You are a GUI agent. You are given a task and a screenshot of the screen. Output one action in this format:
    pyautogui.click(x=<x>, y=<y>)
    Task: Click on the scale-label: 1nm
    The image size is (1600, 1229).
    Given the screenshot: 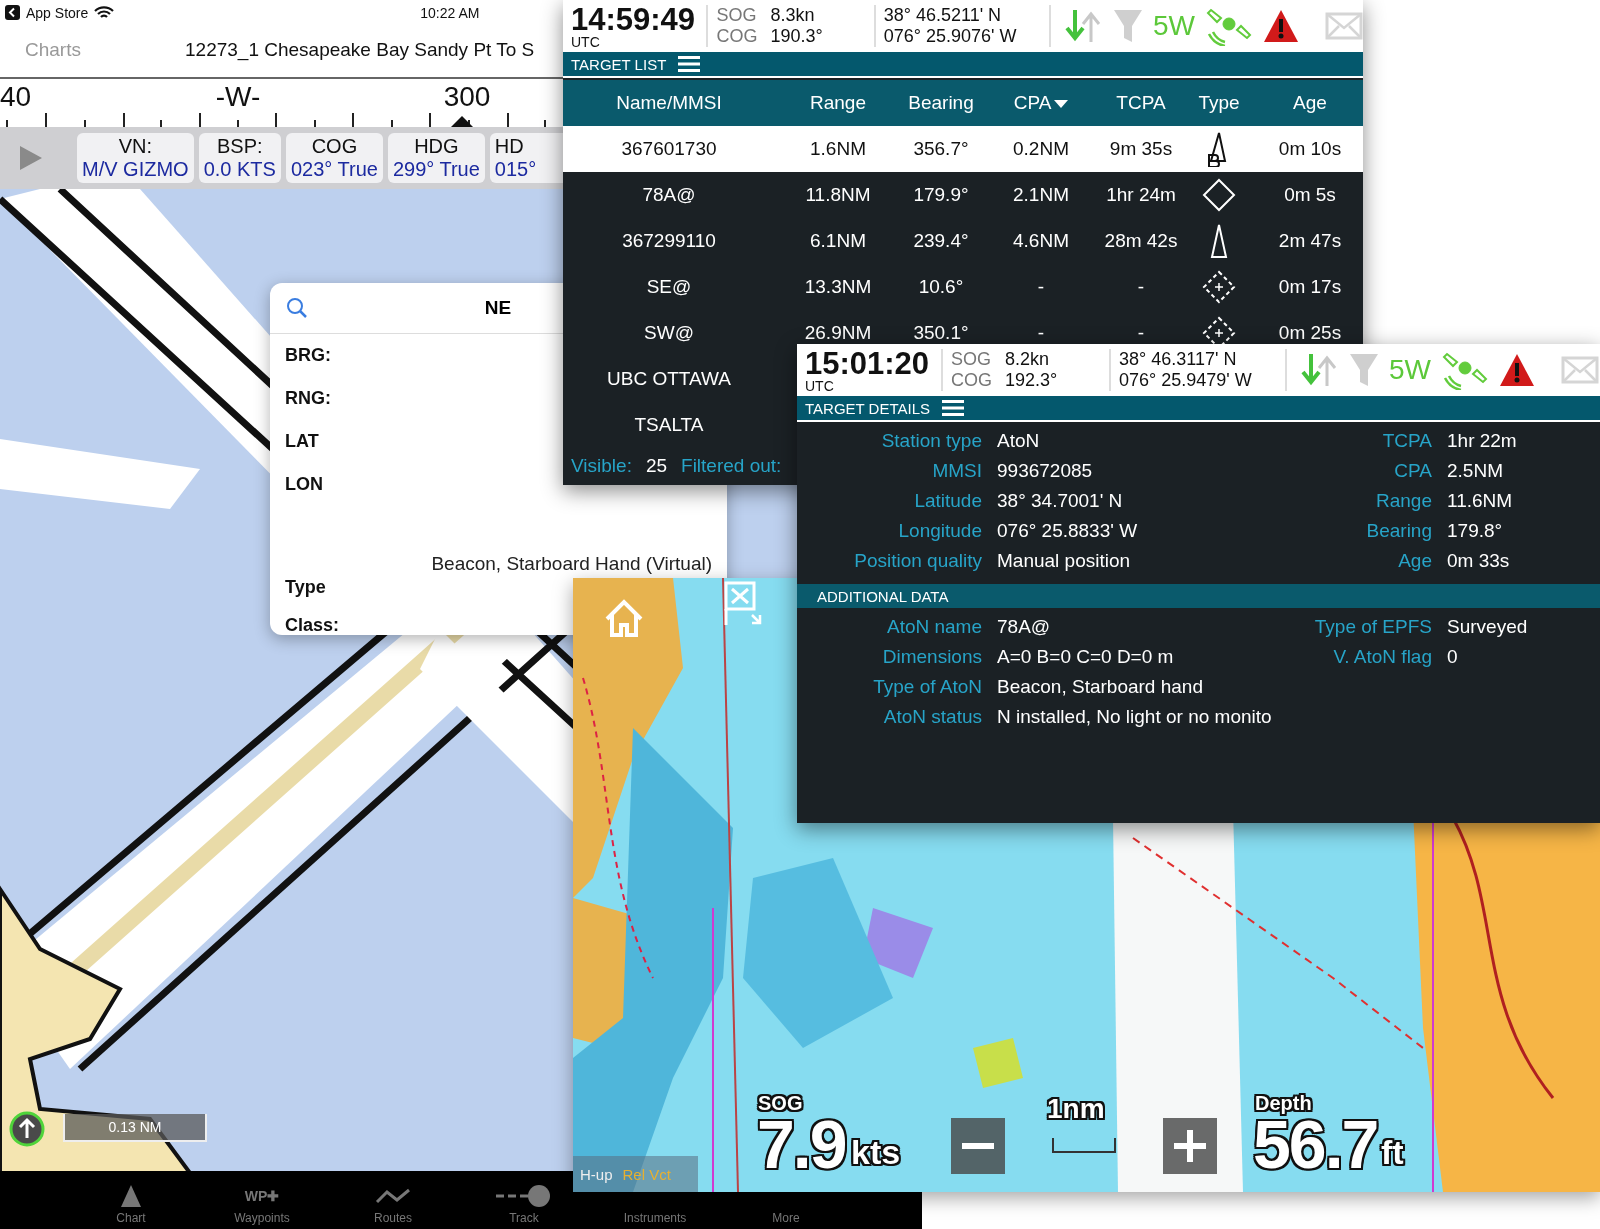 What is the action you would take?
    pyautogui.click(x=1076, y=1109)
    